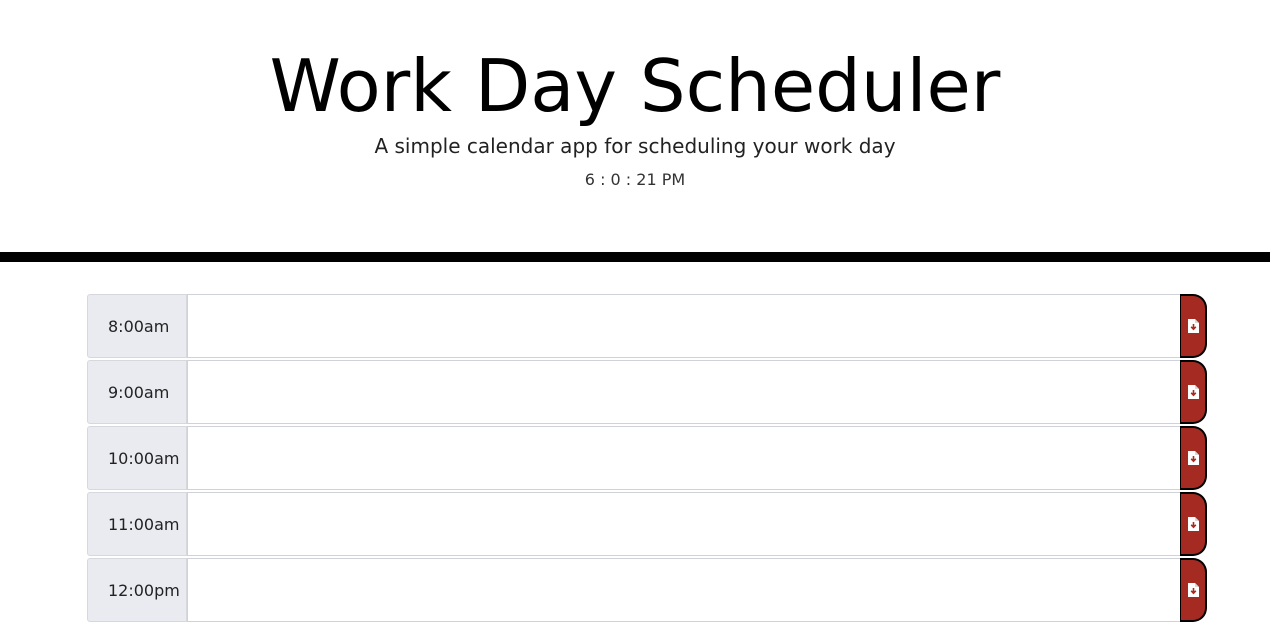 The image size is (1270, 624). Describe the element at coordinates (137, 524) in the screenshot. I see `hour-label: 11:00am` at that location.